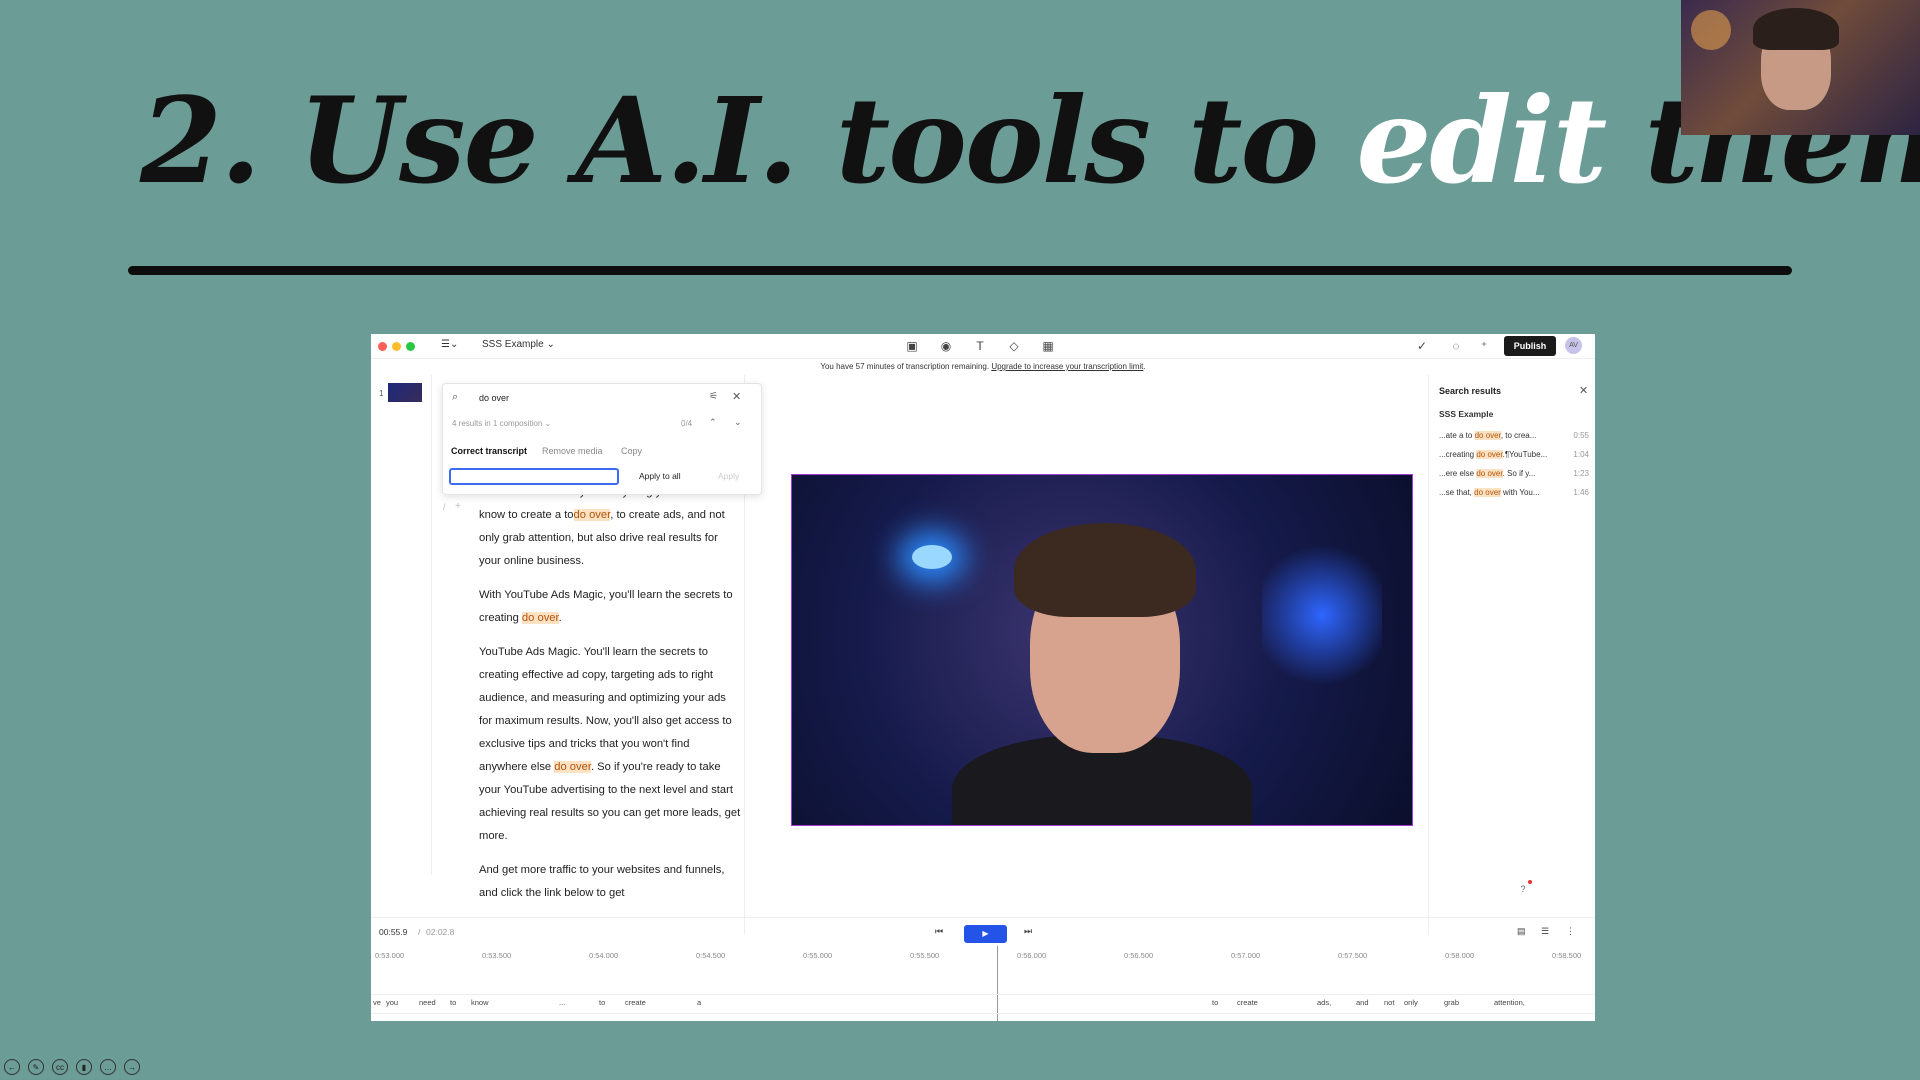  What do you see at coordinates (1422, 346) in the screenshot?
I see `check-icon: ✓` at bounding box center [1422, 346].